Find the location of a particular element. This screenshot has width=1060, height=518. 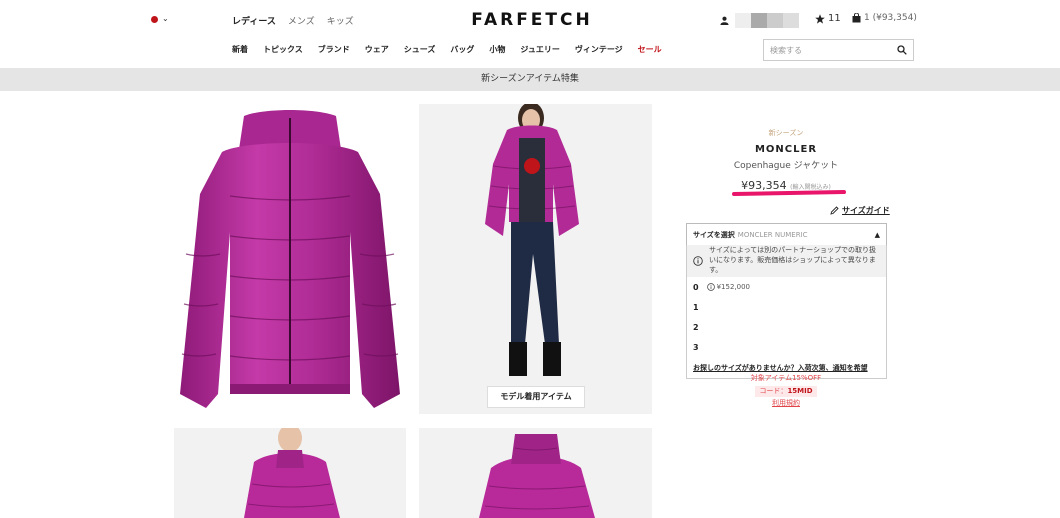

nav-jewelry: ジュエリー is located at coordinates (539, 49).